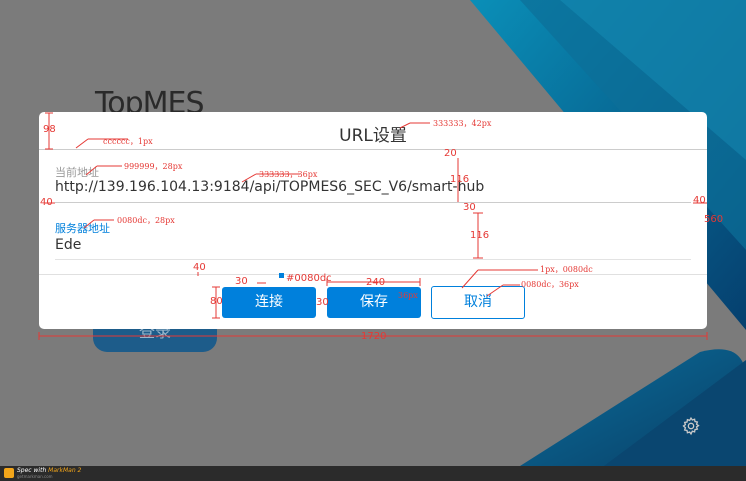 This screenshot has height=481, width=746. I want to click on annotation-btn-font: 36px, so click(408, 295).